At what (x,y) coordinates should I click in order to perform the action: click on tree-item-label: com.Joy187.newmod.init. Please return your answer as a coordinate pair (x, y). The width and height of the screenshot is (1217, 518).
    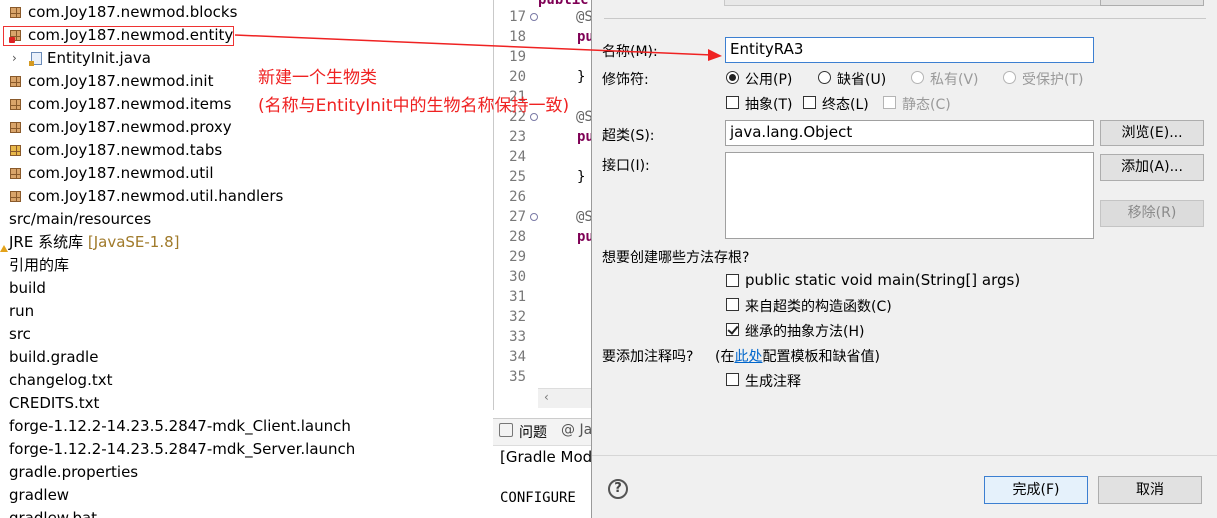
    Looking at the image, I should click on (121, 81).